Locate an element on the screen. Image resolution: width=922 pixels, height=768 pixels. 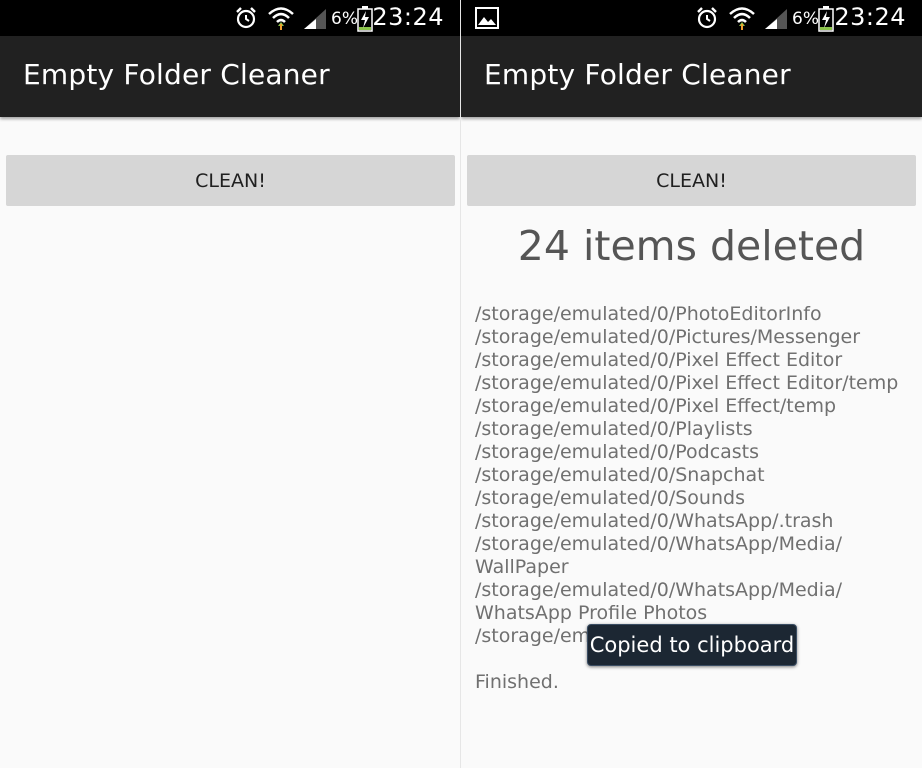
copied-toast: Copied to clipboard is located at coordinates (692, 645).